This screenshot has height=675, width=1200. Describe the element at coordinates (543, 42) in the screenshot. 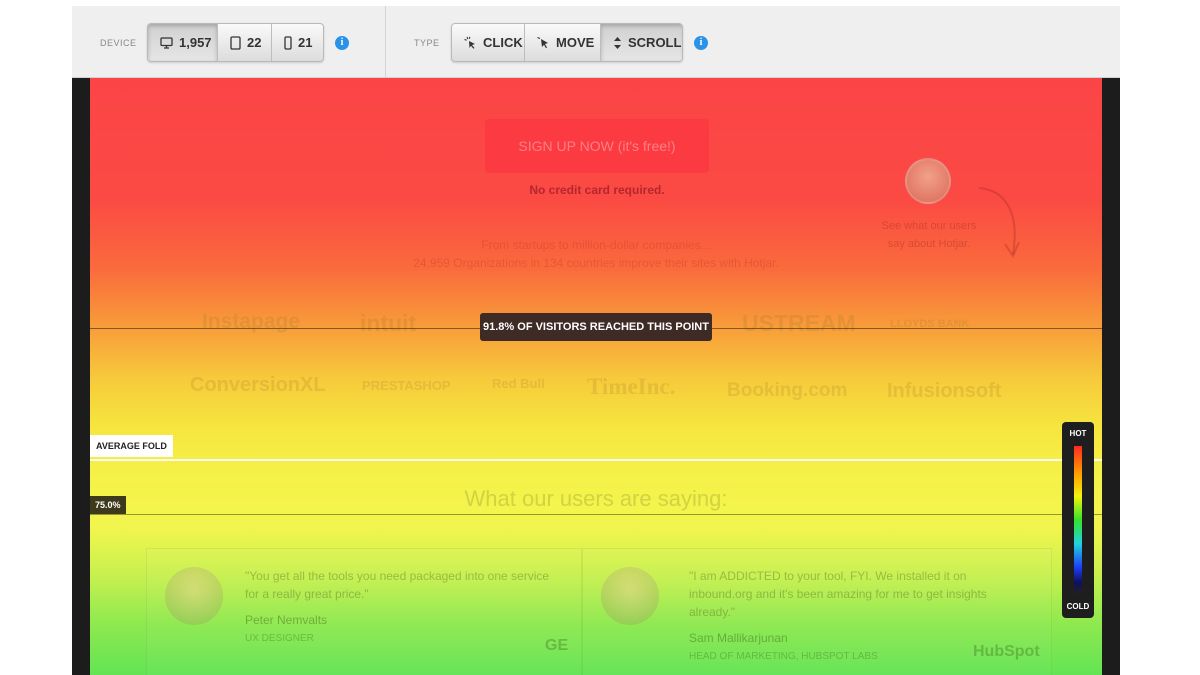

I see `move-icon` at that location.